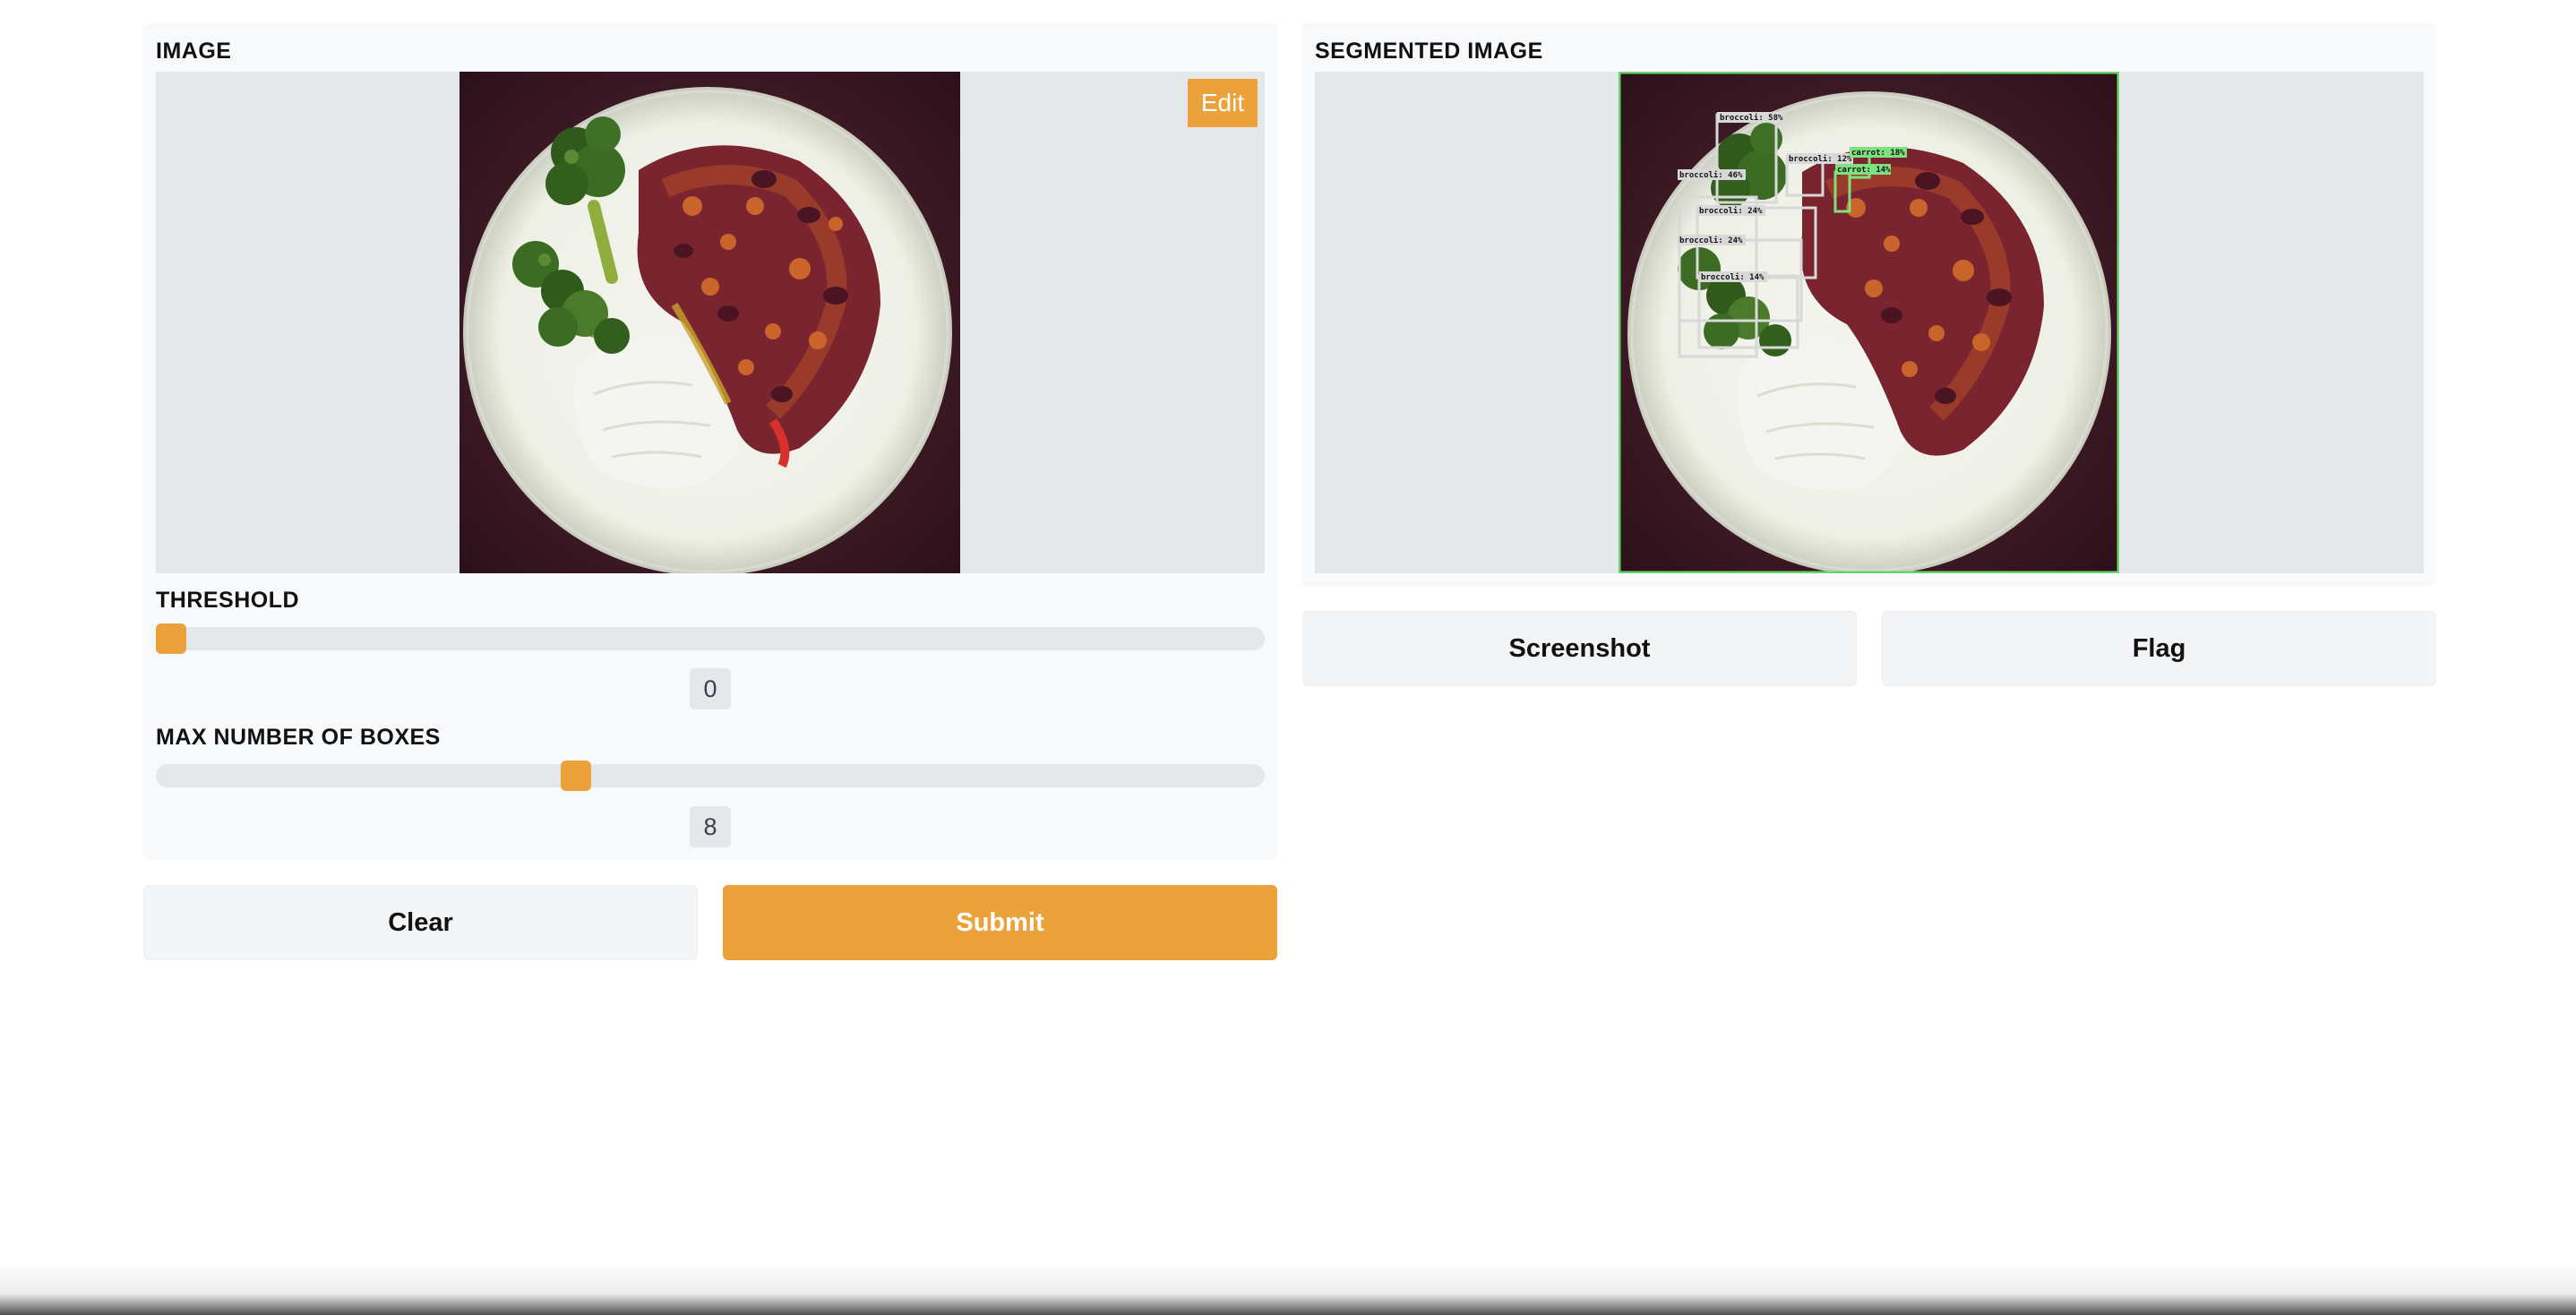  I want to click on threshold-value: 0, so click(710, 688).